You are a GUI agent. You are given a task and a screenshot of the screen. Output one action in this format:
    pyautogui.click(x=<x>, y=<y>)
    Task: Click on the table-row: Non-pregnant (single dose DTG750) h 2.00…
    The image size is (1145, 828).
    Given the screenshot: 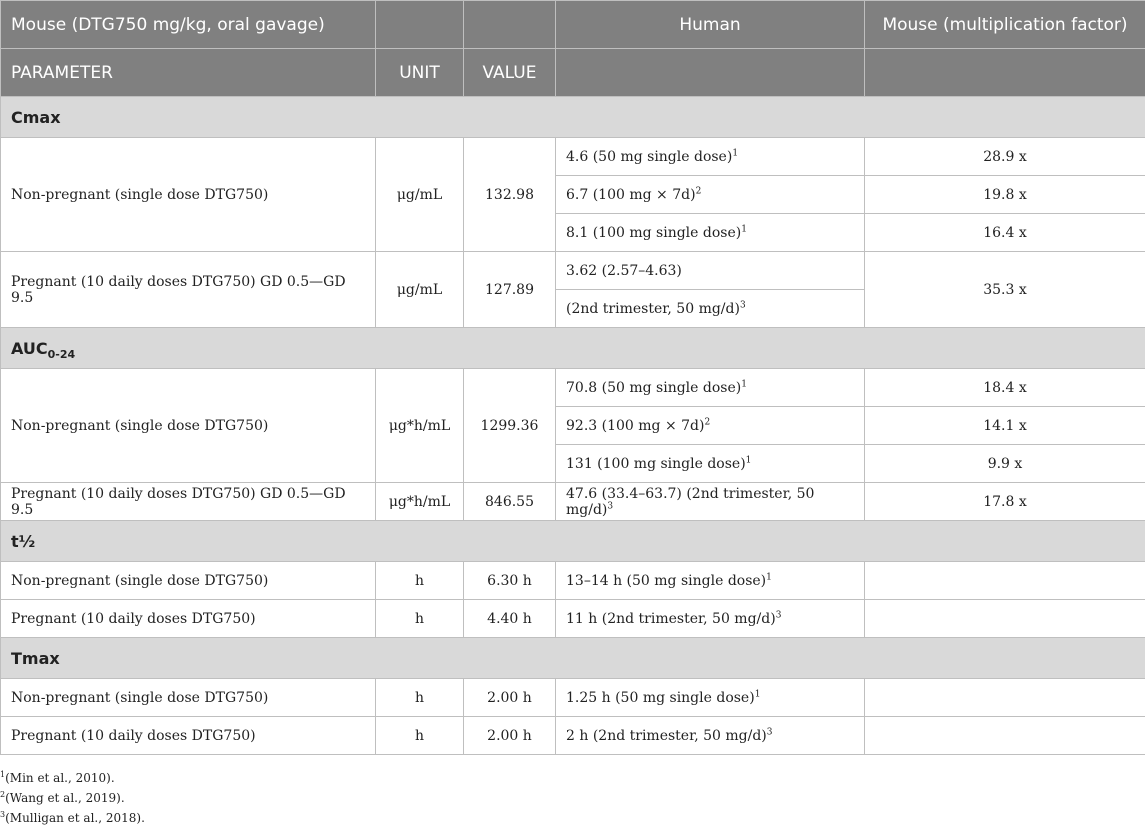 What is the action you would take?
    pyautogui.click(x=572, y=697)
    